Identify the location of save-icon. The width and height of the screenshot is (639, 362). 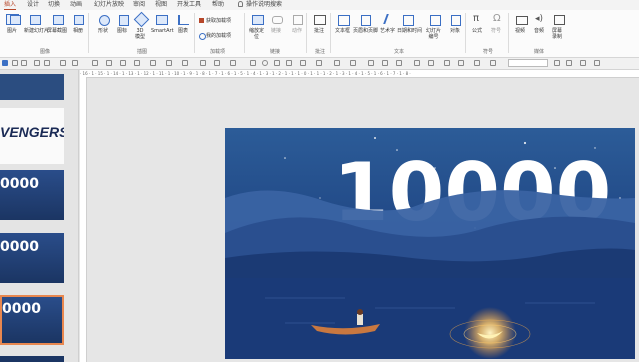
(37, 63).